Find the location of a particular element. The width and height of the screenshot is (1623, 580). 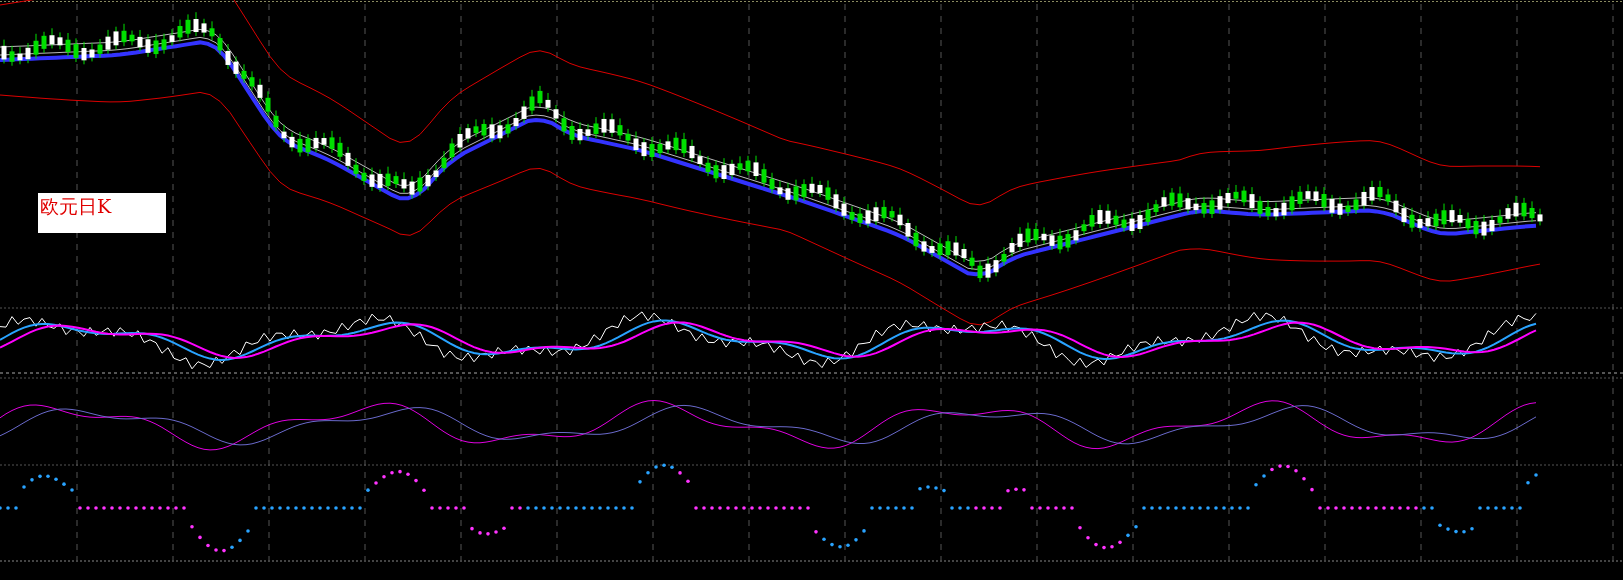

chart-label: 欧元日K is located at coordinates (102, 213).